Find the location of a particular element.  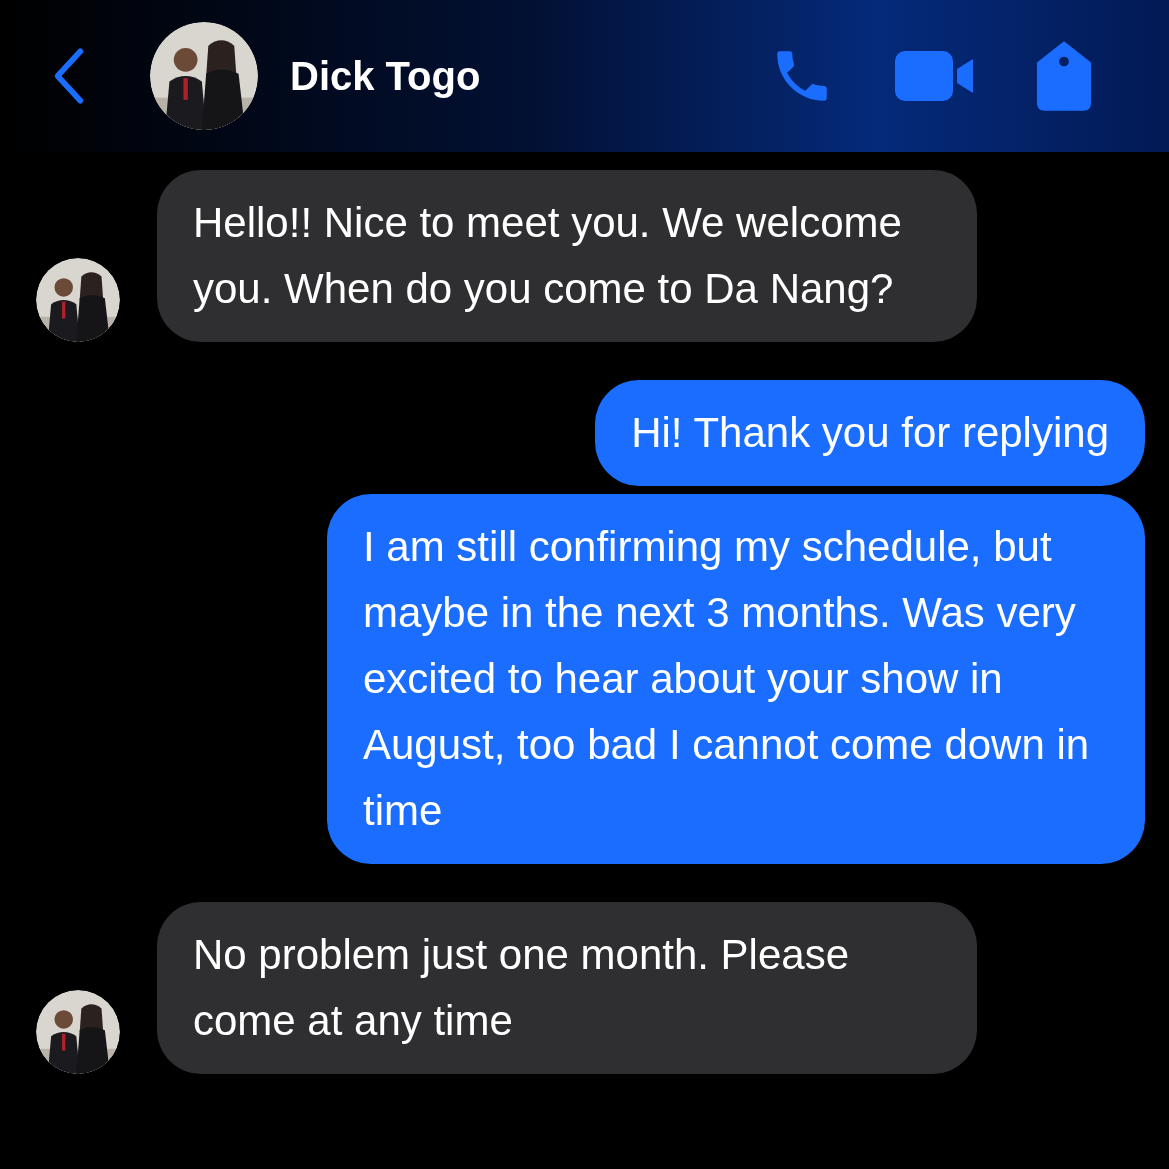

received-message: No problem just one month. Please come at any time is located at coordinates (567, 988).